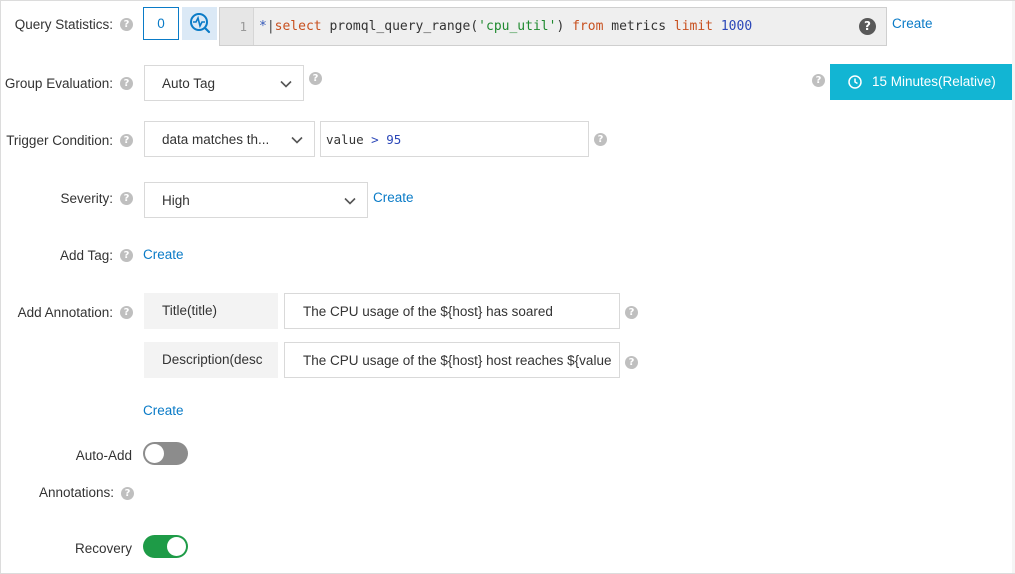  I want to click on add-tag-create-link: Create, so click(163, 254).